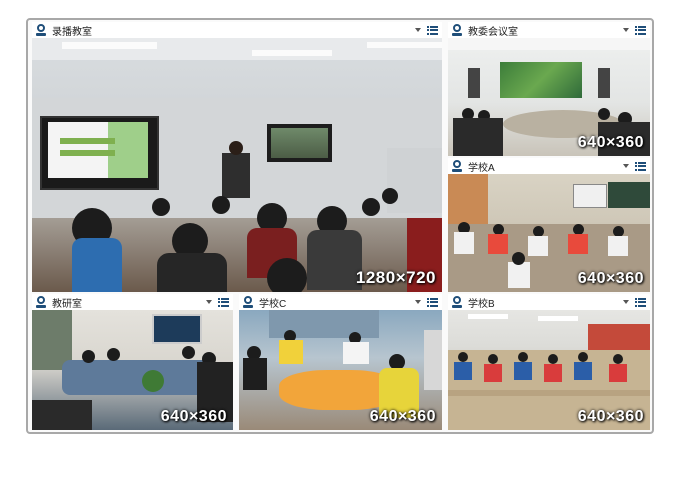  What do you see at coordinates (549, 30) in the screenshot?
I see `pane-titlebar: 教委会议室` at bounding box center [549, 30].